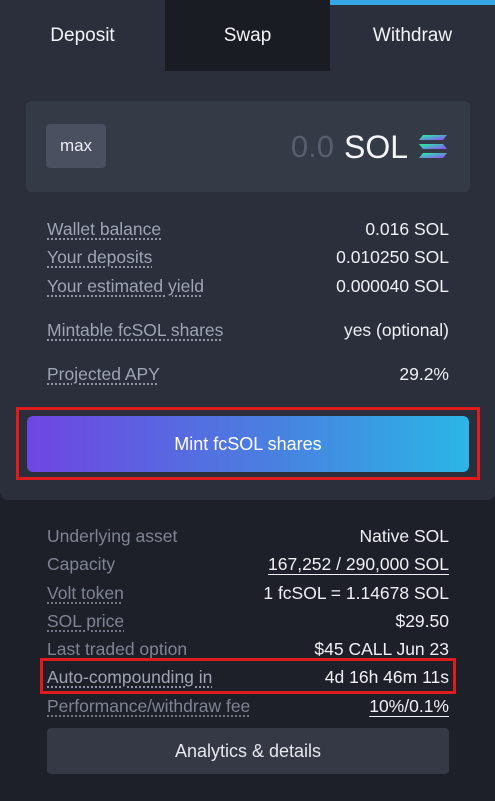  I want to click on info-volt-token: Volt token 1 fcSOL = 1.14678 SOL, so click(248, 593).